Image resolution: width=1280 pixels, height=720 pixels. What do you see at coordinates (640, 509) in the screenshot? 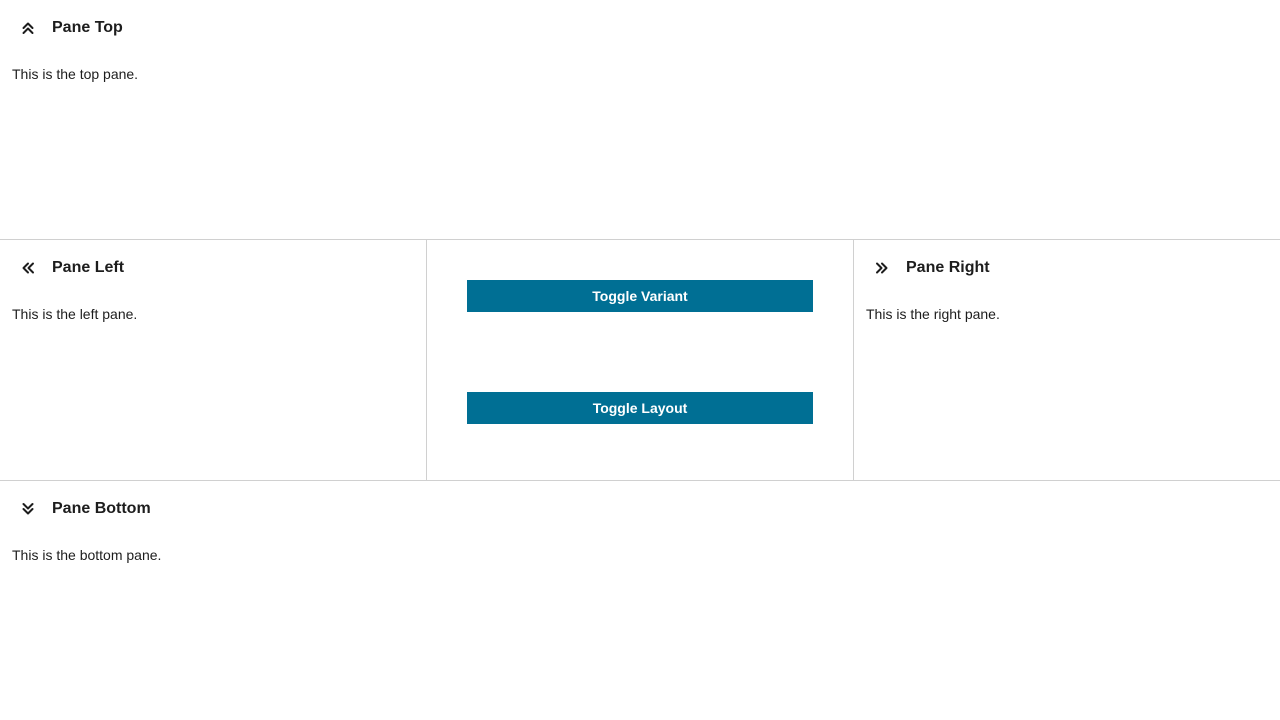
I see `pane-bottom-header: Pane Bottom` at bounding box center [640, 509].